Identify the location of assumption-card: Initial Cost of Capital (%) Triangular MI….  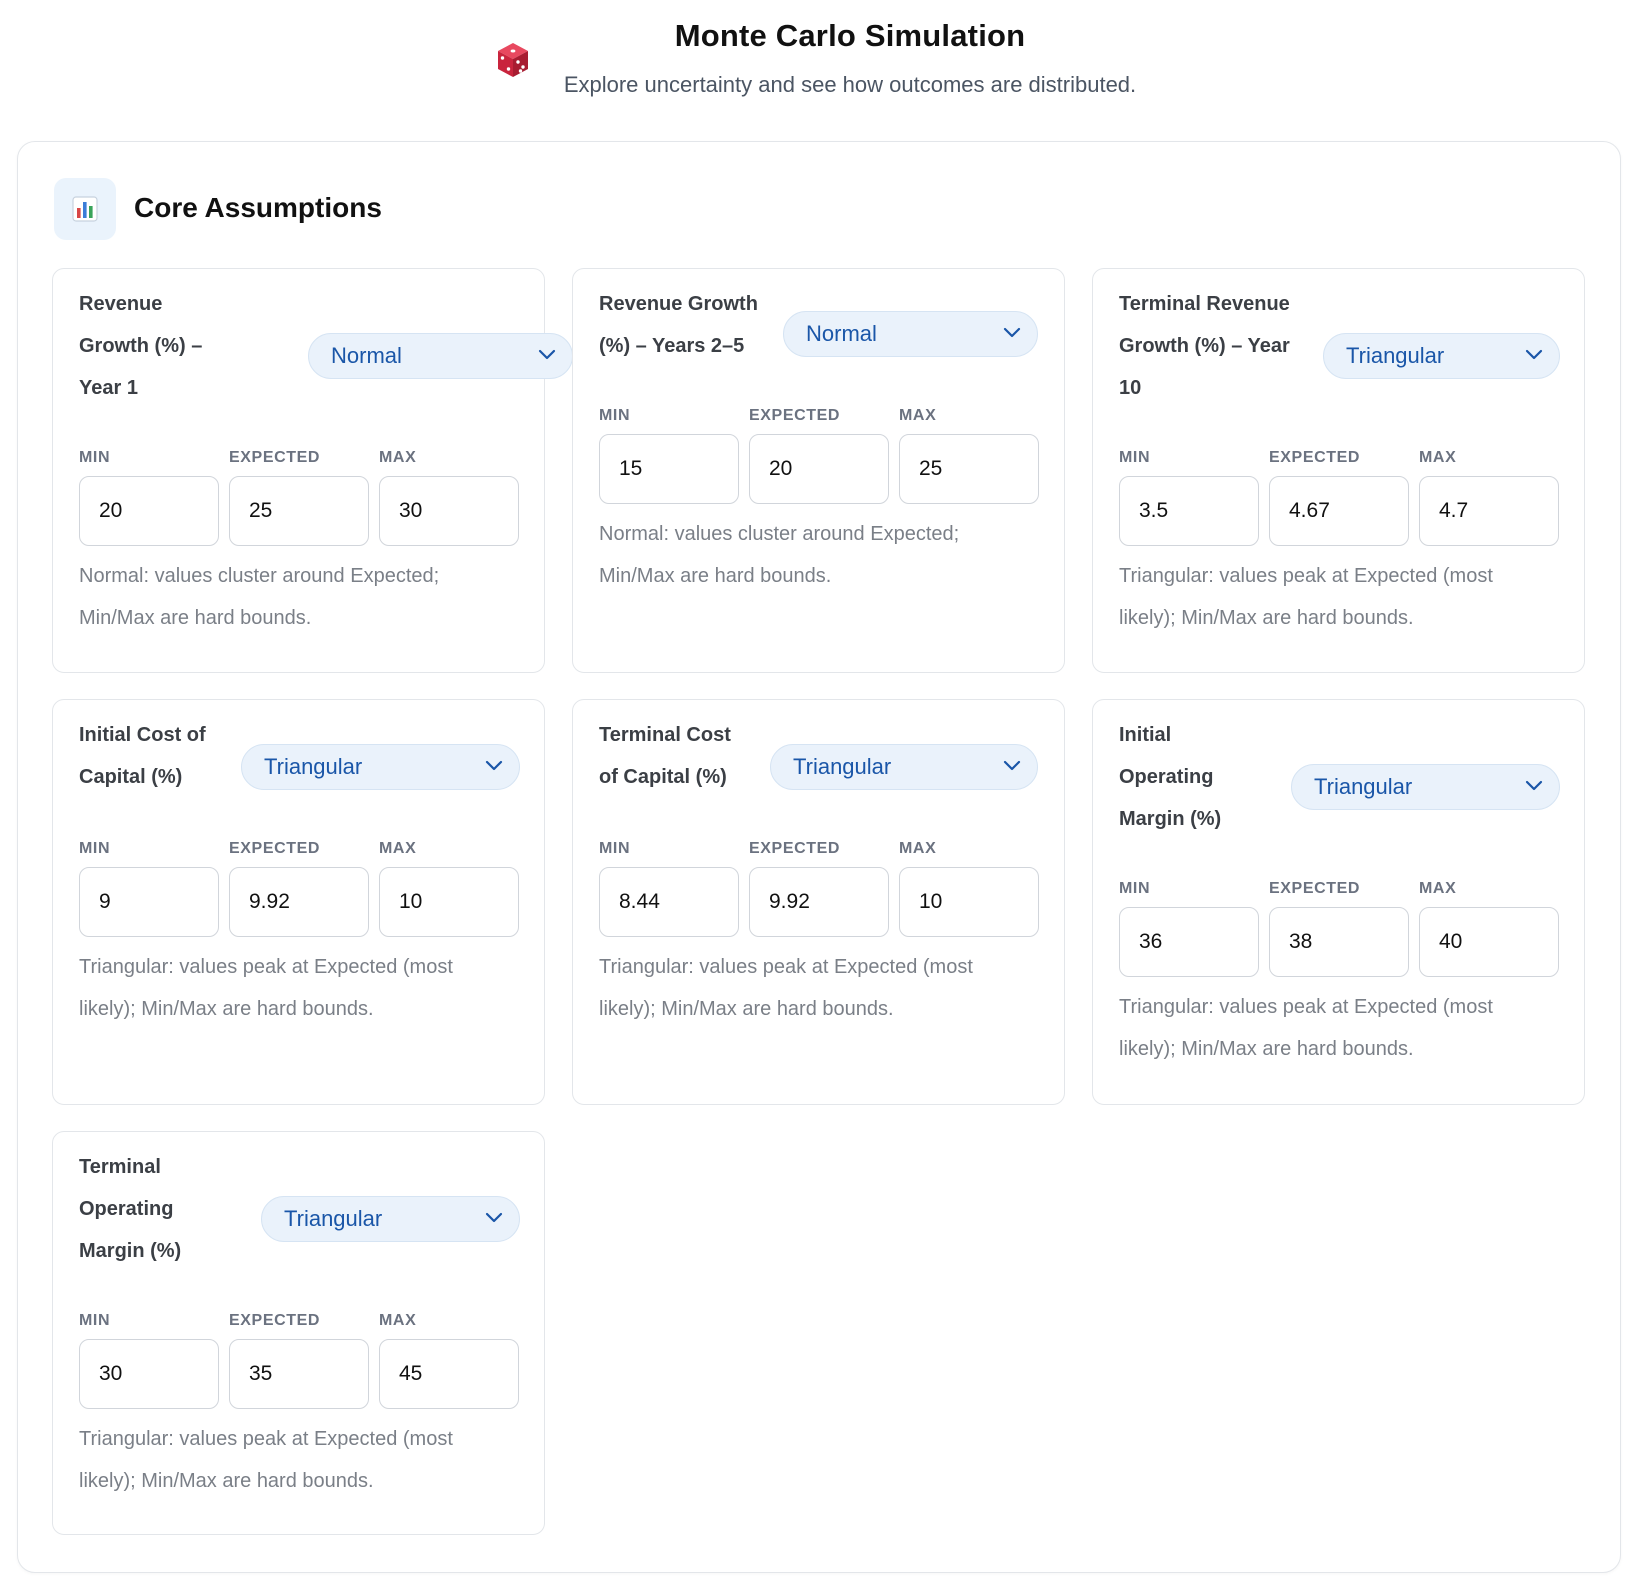
(298, 902).